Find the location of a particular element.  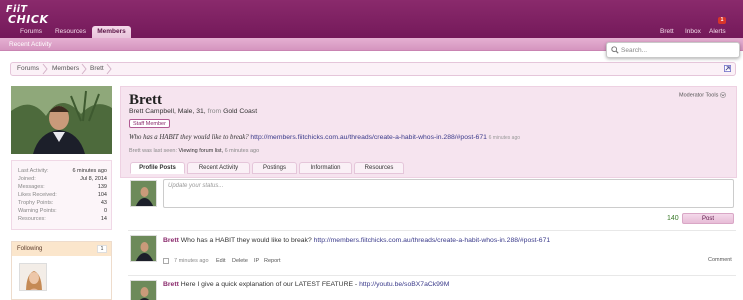

profile-photo is located at coordinates (61, 120).